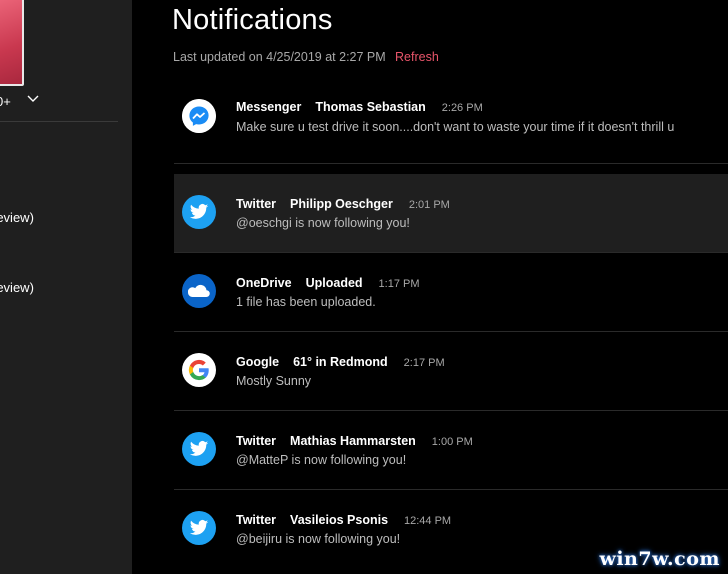  I want to click on notification-title: Philipp Oeschger, so click(341, 204).